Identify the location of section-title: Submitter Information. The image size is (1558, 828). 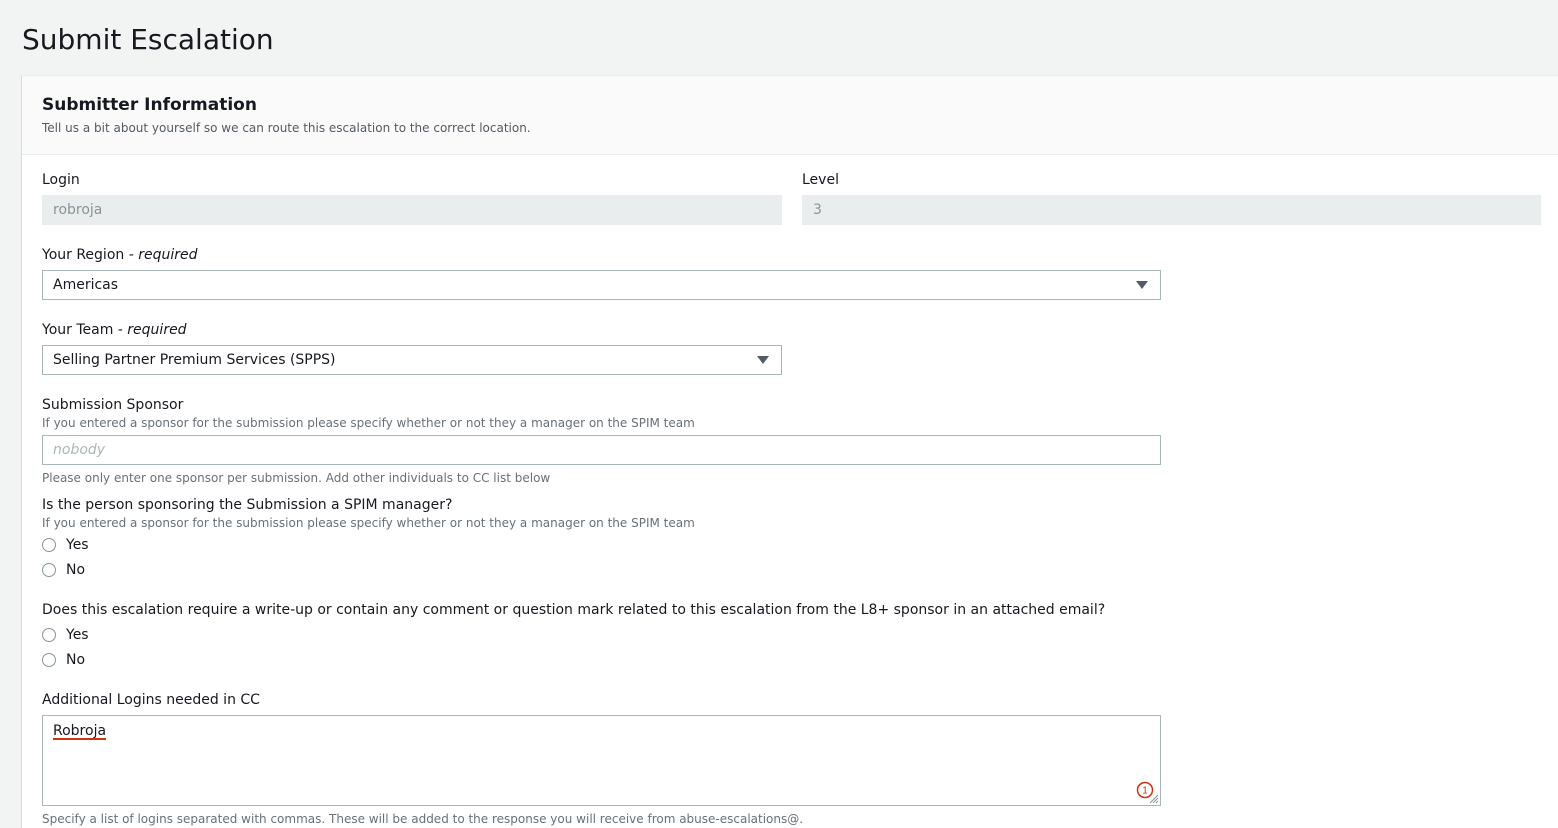
(149, 105).